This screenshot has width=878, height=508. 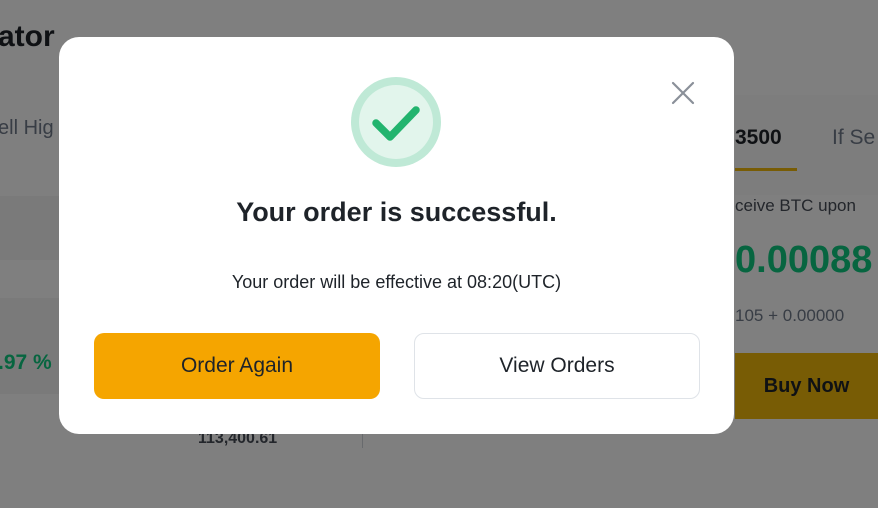 I want to click on view-orders-button: View Orders, so click(x=557, y=366).